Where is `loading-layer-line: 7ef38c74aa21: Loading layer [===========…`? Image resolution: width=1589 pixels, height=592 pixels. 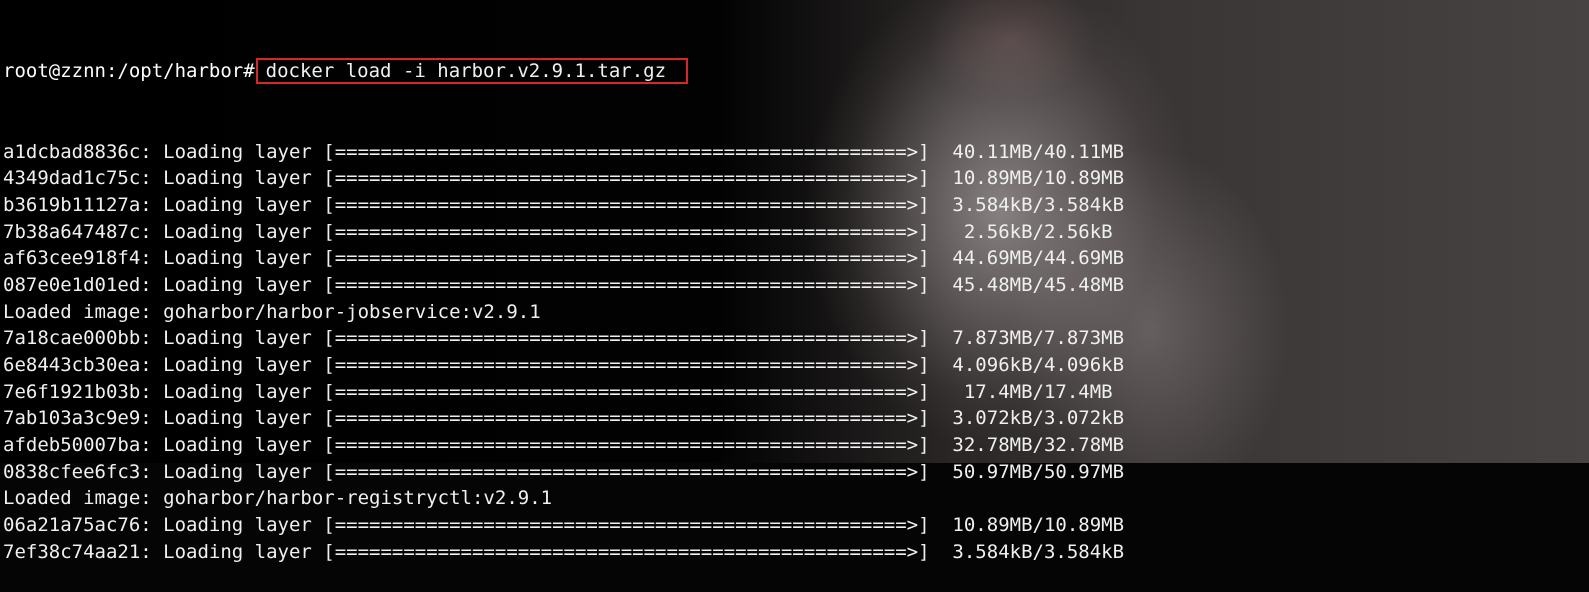
loading-layer-line: 7ef38c74aa21: Loading layer [===========… is located at coordinates (564, 551).